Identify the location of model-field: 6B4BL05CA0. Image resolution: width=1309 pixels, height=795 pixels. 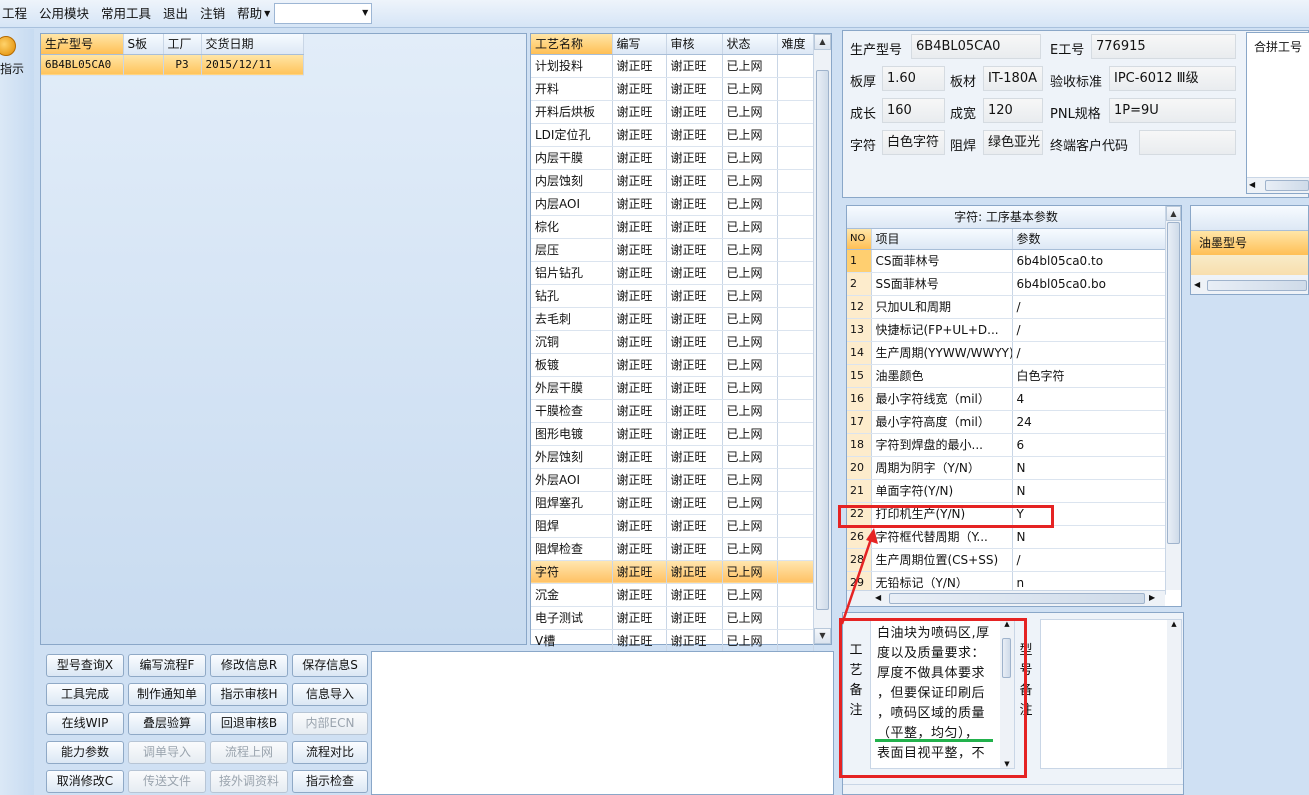
(976, 46).